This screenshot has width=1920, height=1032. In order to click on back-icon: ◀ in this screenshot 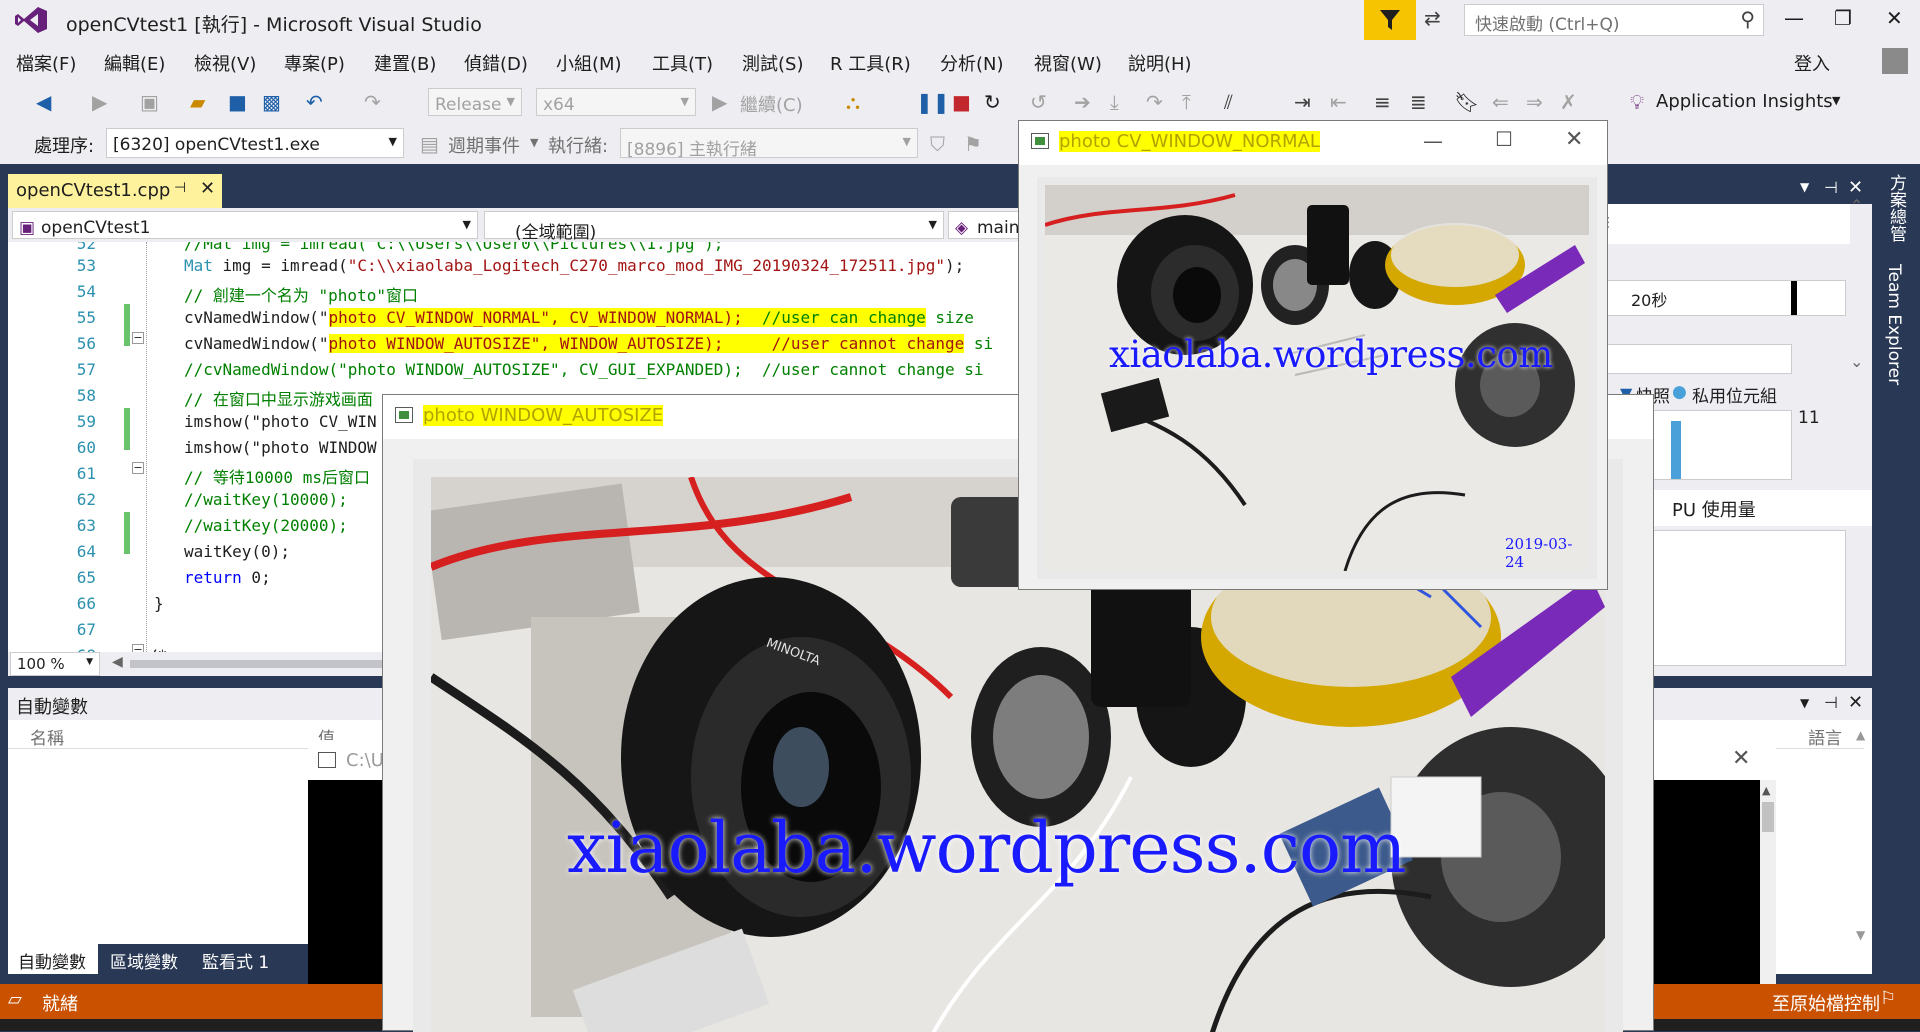, I will do `click(43, 102)`.